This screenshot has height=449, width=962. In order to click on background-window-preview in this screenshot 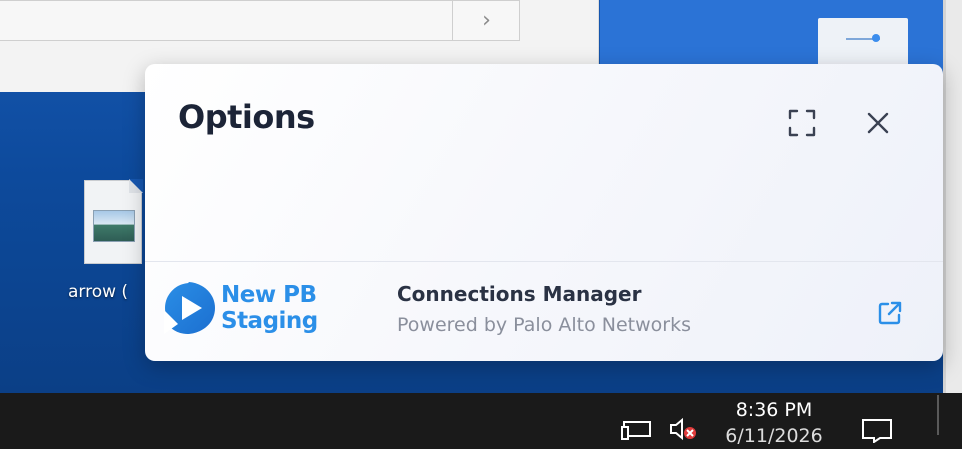, I will do `click(771, 35)`.